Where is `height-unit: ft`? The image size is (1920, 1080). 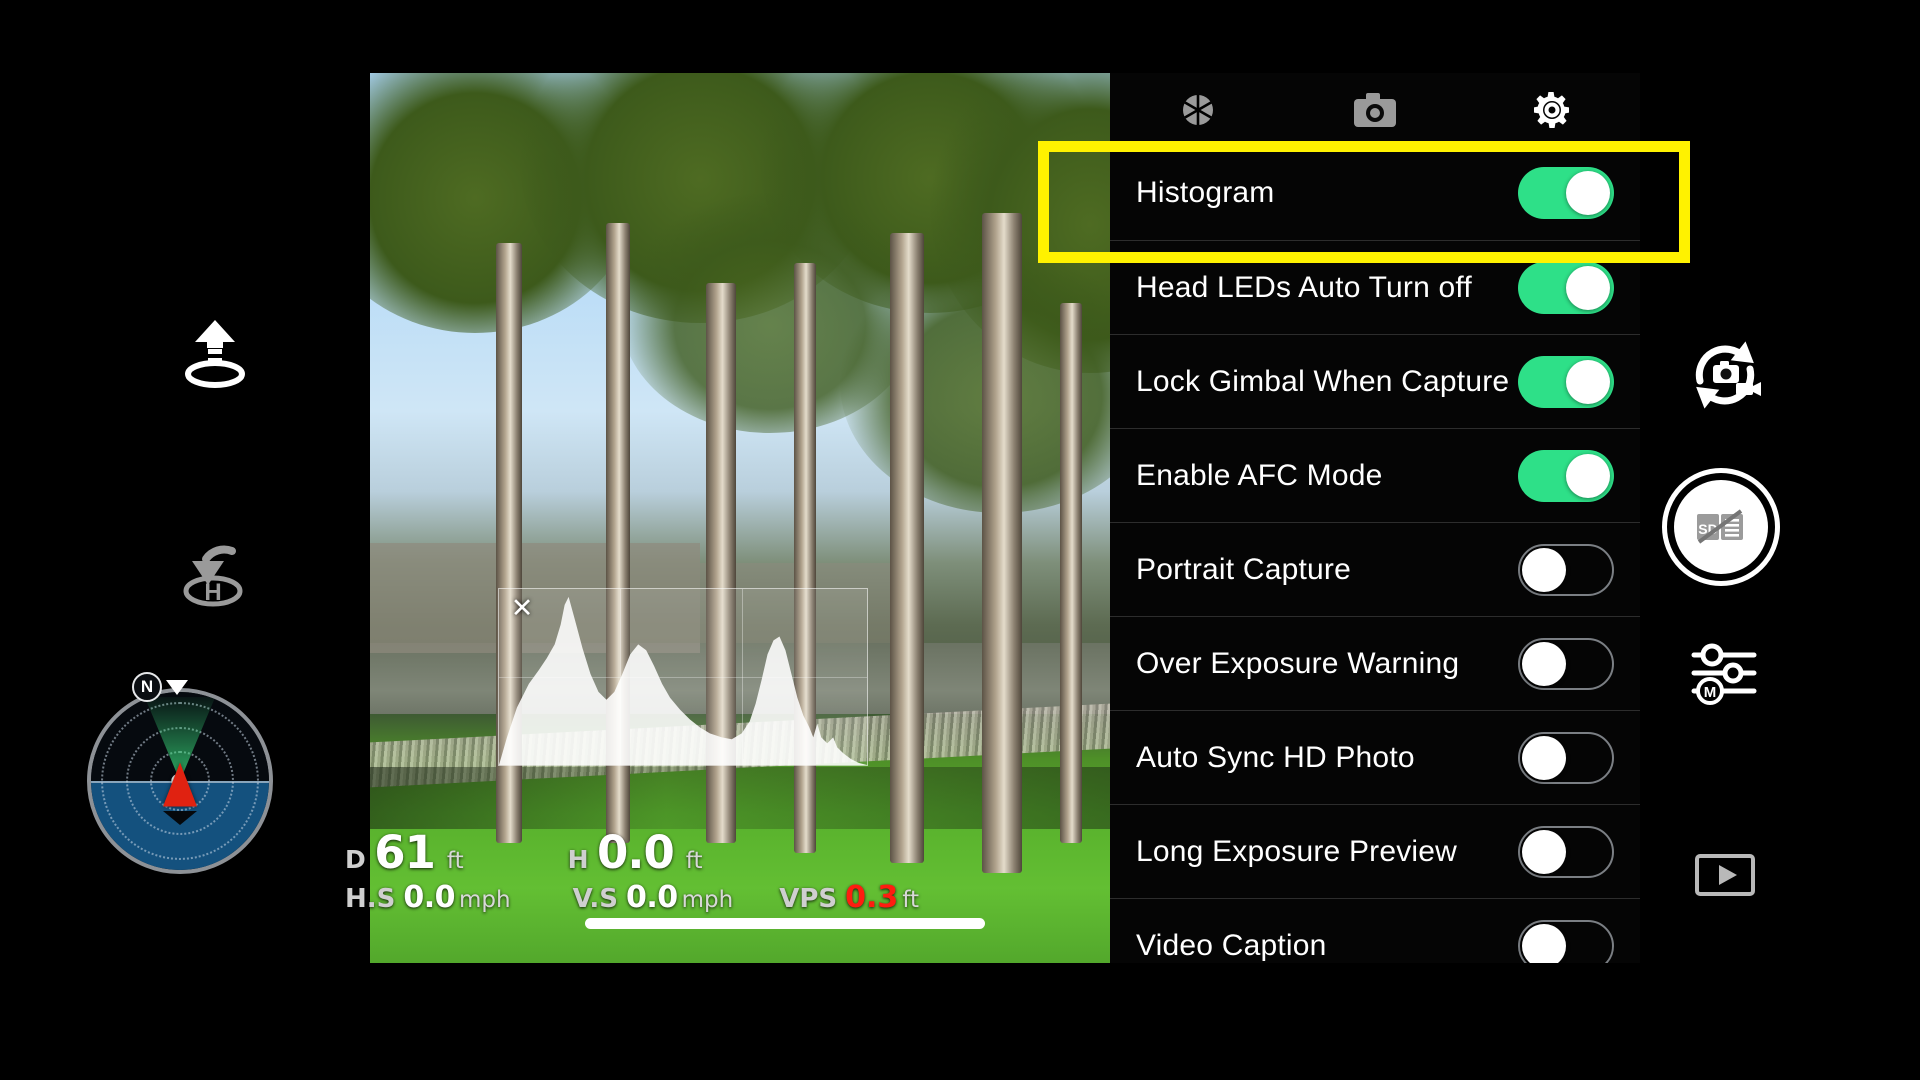
height-unit: ft is located at coordinates (694, 861).